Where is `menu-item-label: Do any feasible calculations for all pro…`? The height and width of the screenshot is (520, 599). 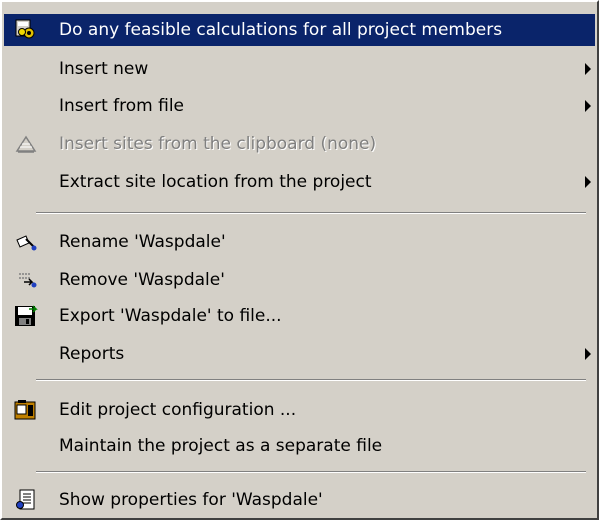
menu-item-label: Do any feasible calculations for all pro… is located at coordinates (281, 30).